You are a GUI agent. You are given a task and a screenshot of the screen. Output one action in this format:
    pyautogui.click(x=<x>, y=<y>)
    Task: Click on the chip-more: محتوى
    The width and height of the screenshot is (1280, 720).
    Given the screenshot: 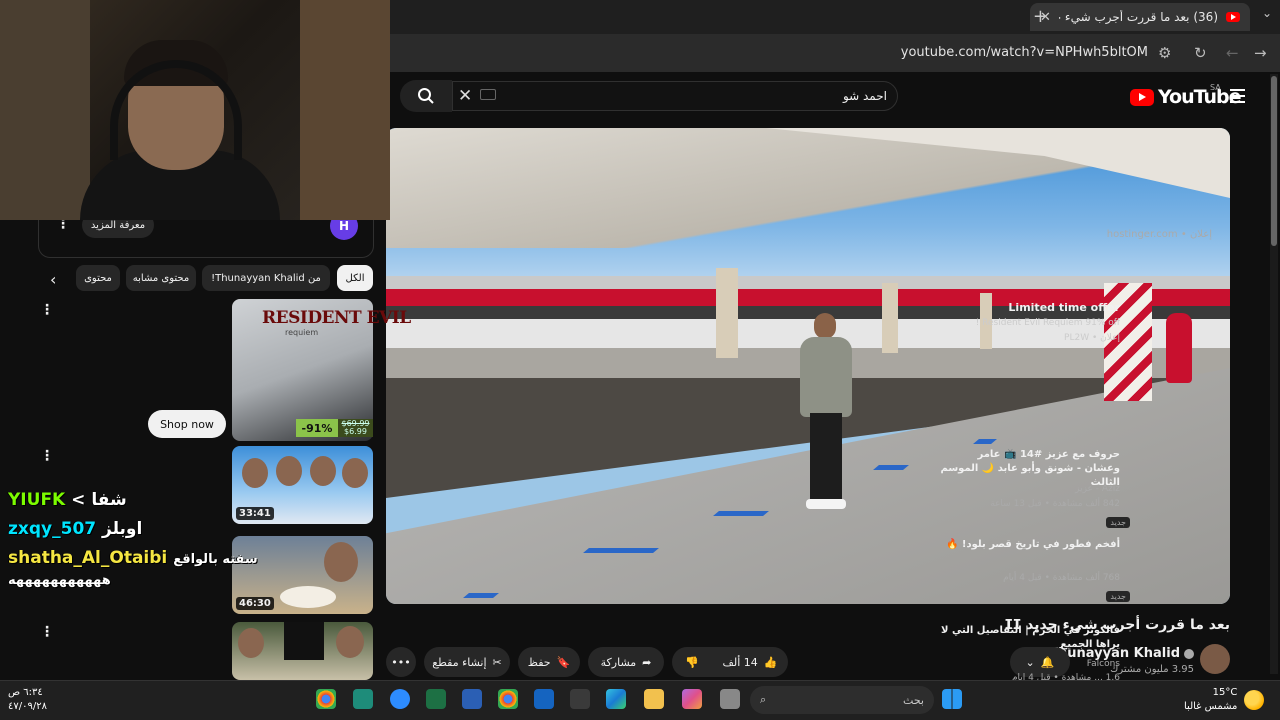 What is the action you would take?
    pyautogui.click(x=98, y=278)
    